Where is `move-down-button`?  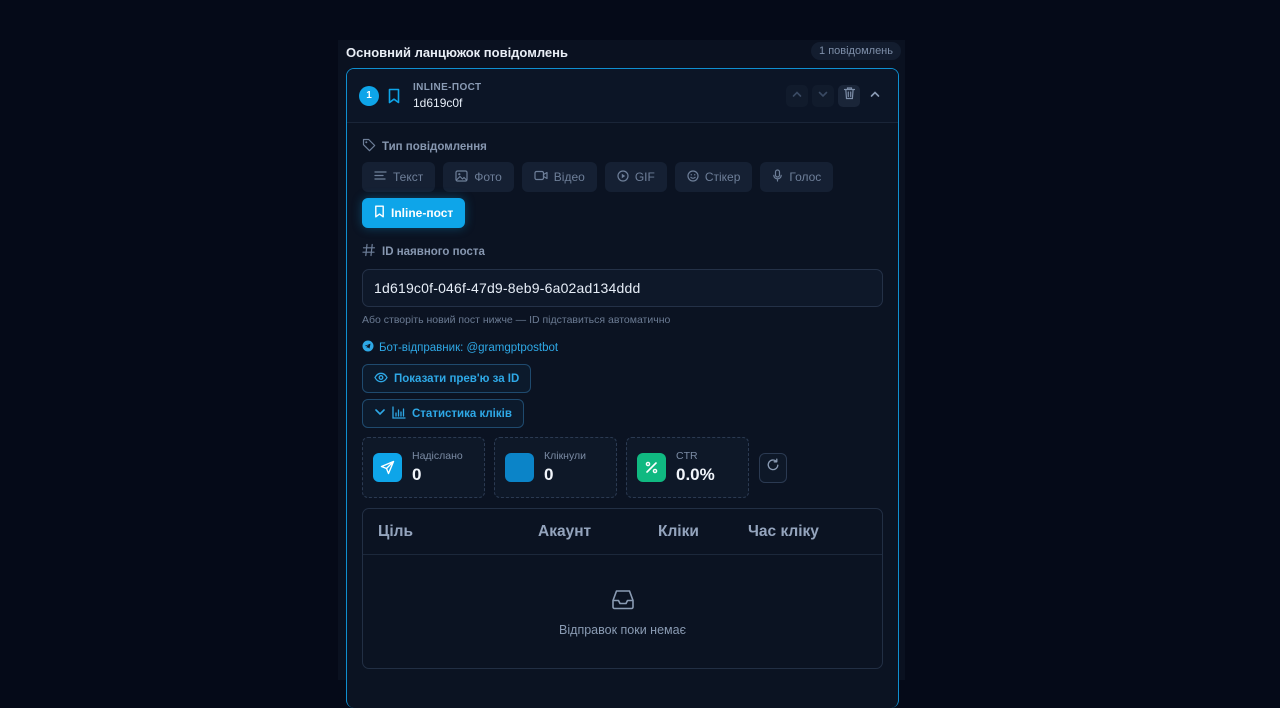 move-down-button is located at coordinates (823, 95).